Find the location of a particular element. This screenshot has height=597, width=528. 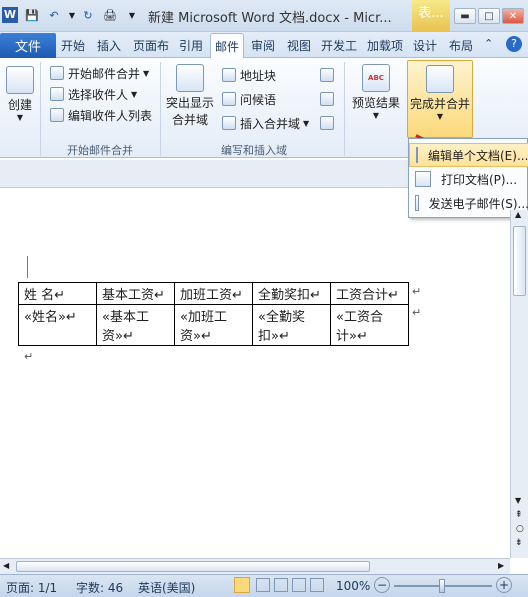

prev-page-icon: ⇞ is located at coordinates (519, 515).